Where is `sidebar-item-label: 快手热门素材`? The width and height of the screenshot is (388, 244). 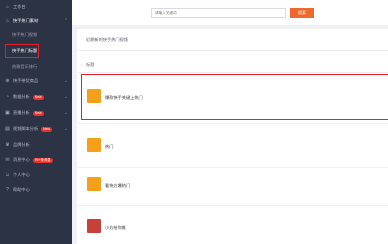 sidebar-item-label: 快手热门素材 is located at coordinates (26, 20).